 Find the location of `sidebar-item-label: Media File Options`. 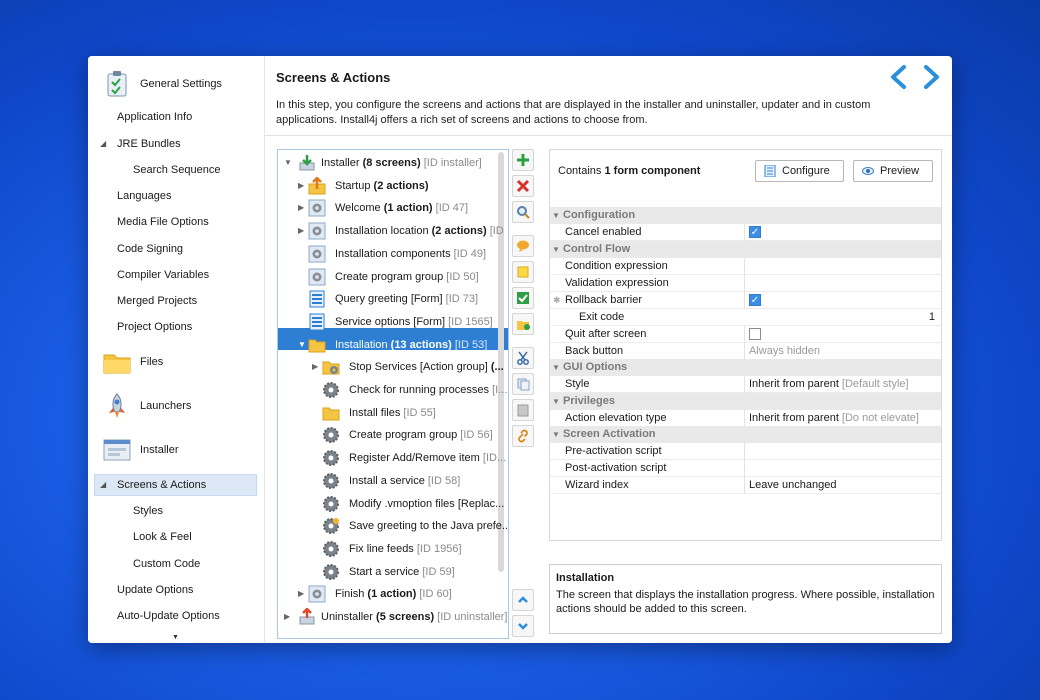

sidebar-item-label: Media File Options is located at coordinates (163, 222).